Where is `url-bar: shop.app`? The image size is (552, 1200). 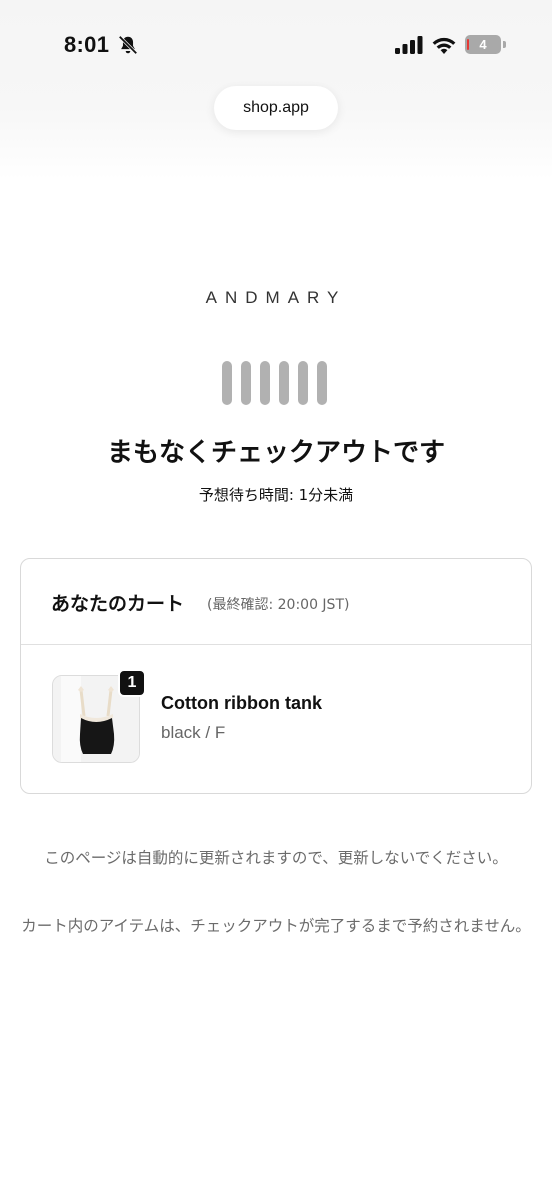 url-bar: shop.app is located at coordinates (276, 108).